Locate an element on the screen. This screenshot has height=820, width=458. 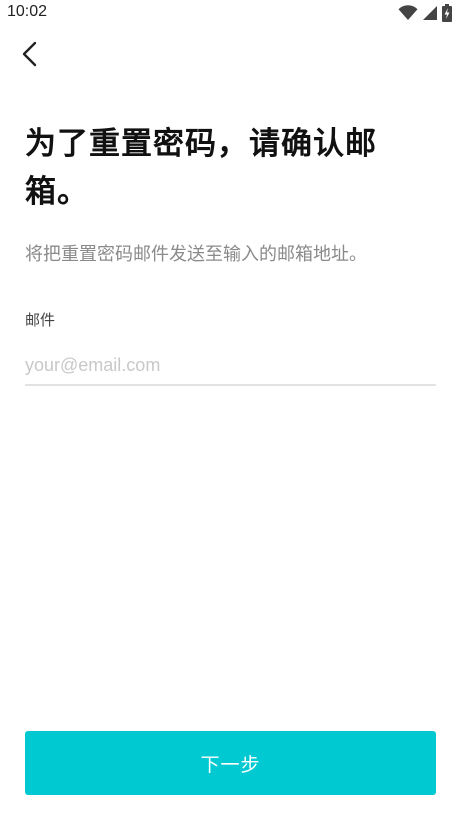
chevron-left-icon is located at coordinates (30, 56).